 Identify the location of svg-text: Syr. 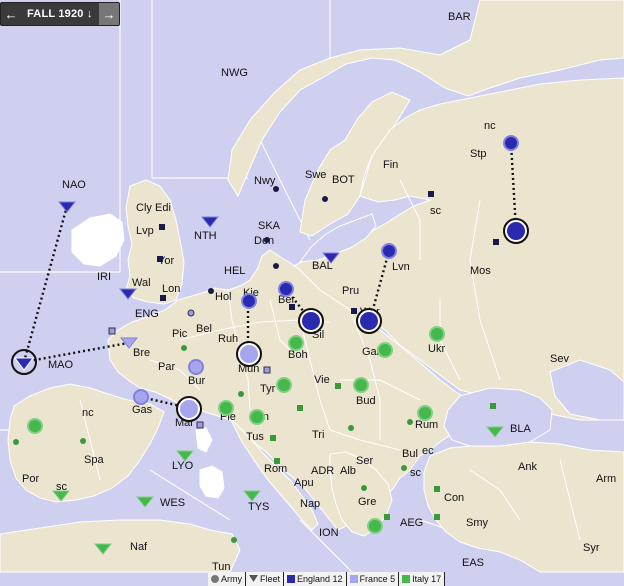
(591, 548).